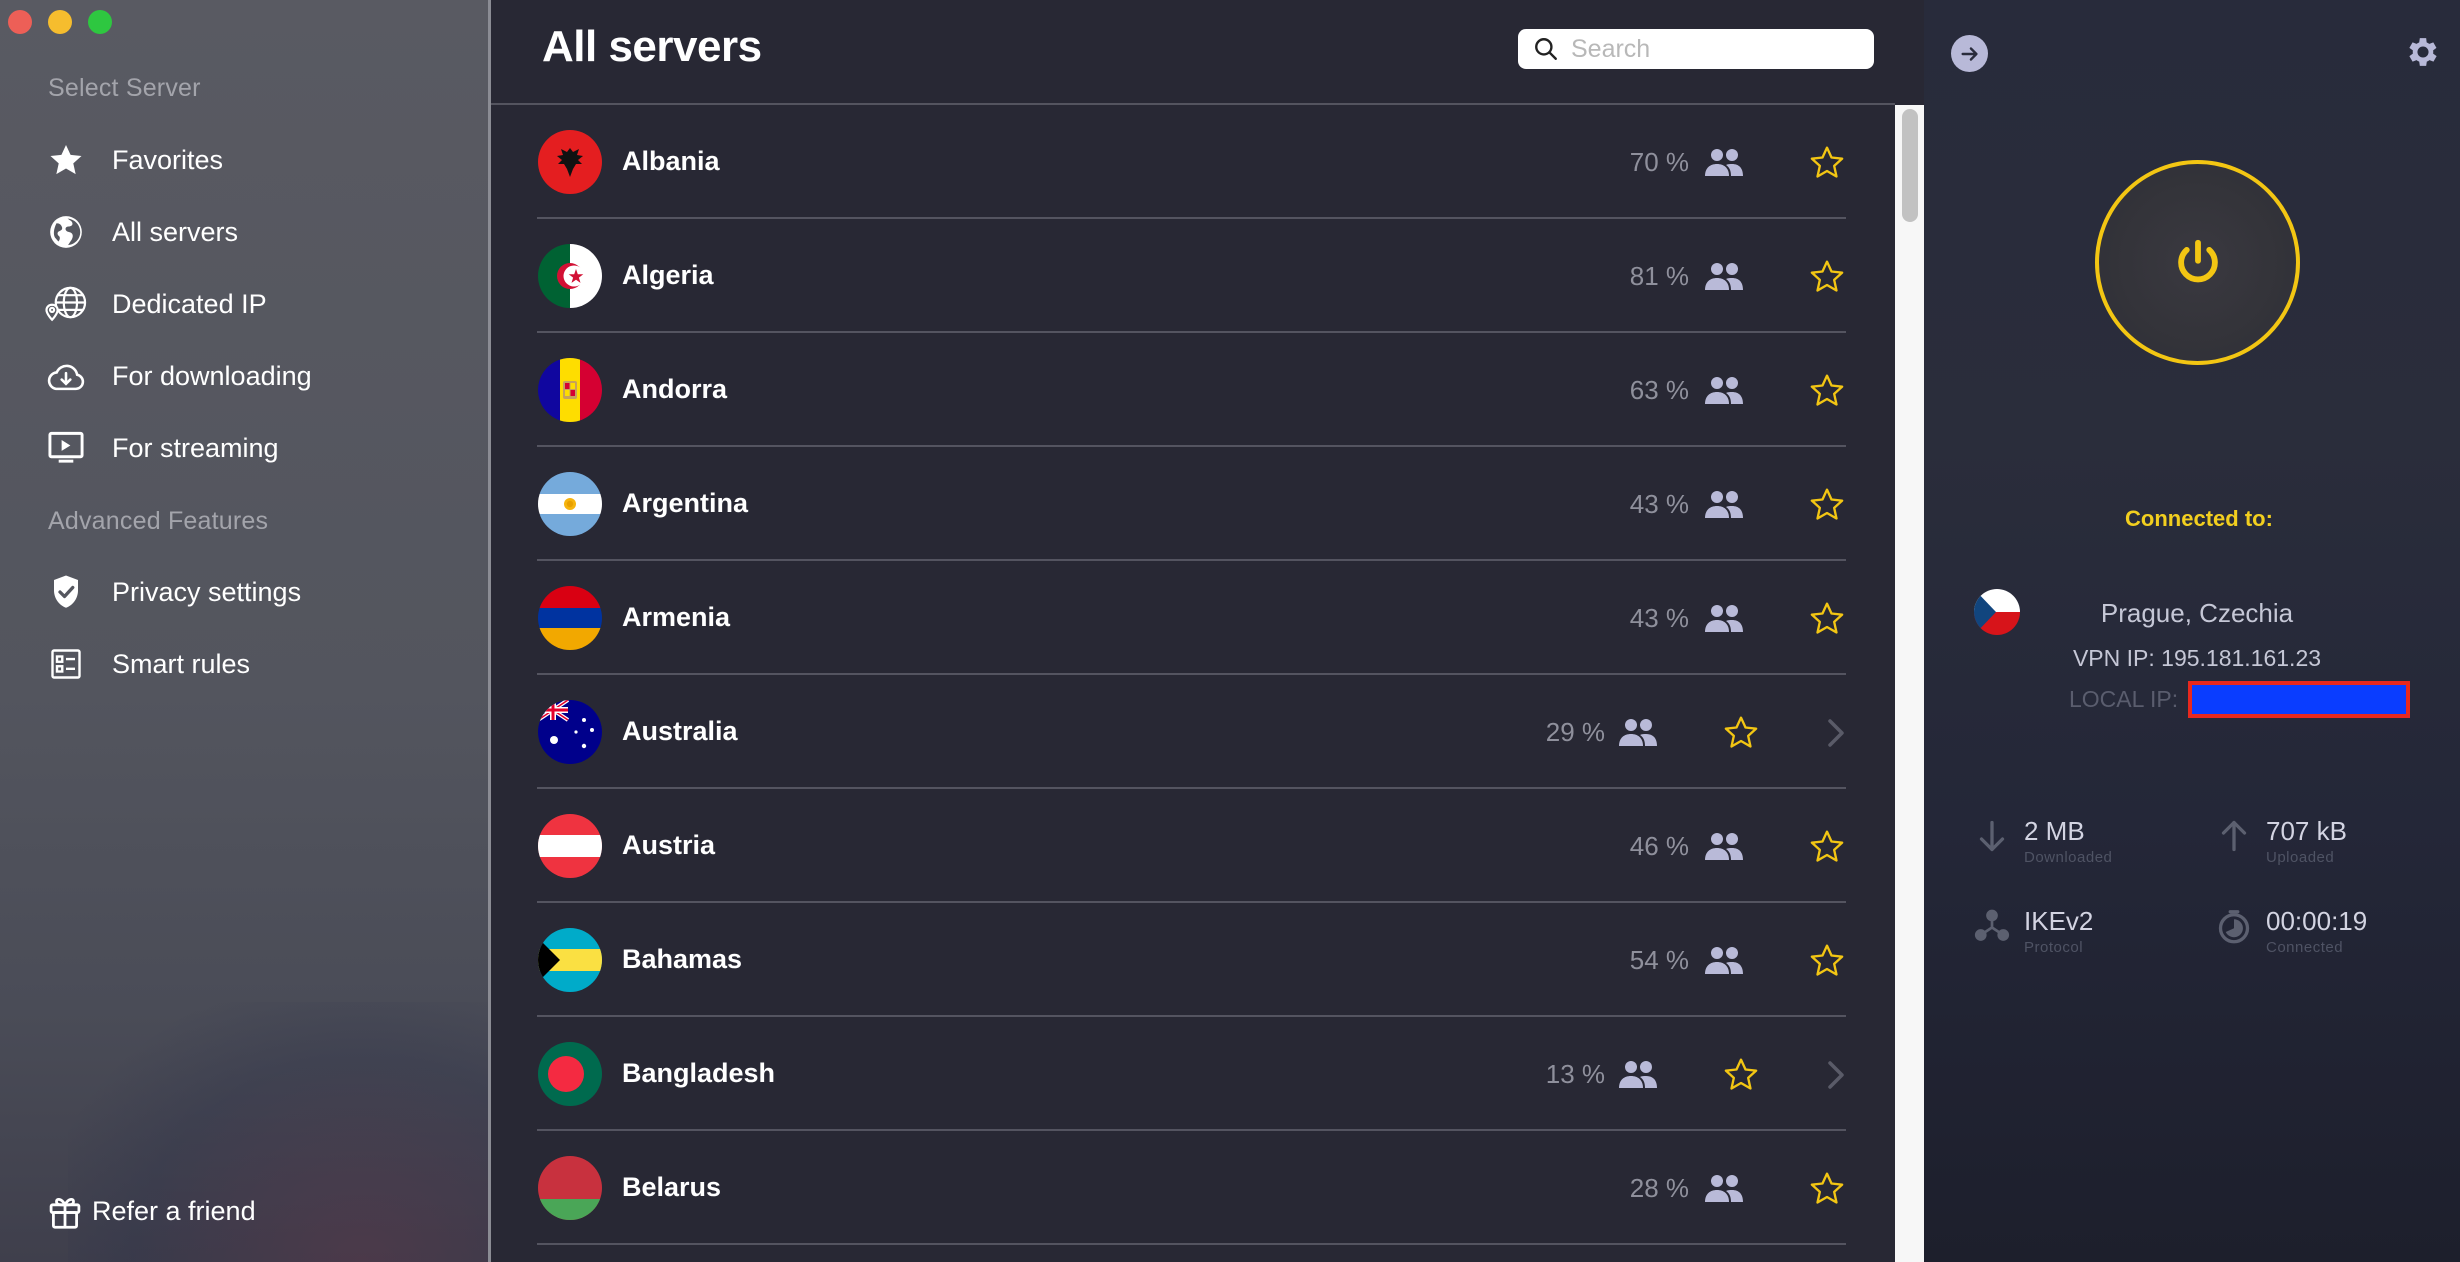  I want to click on dedicated-ip-globe-icon, so click(66, 304).